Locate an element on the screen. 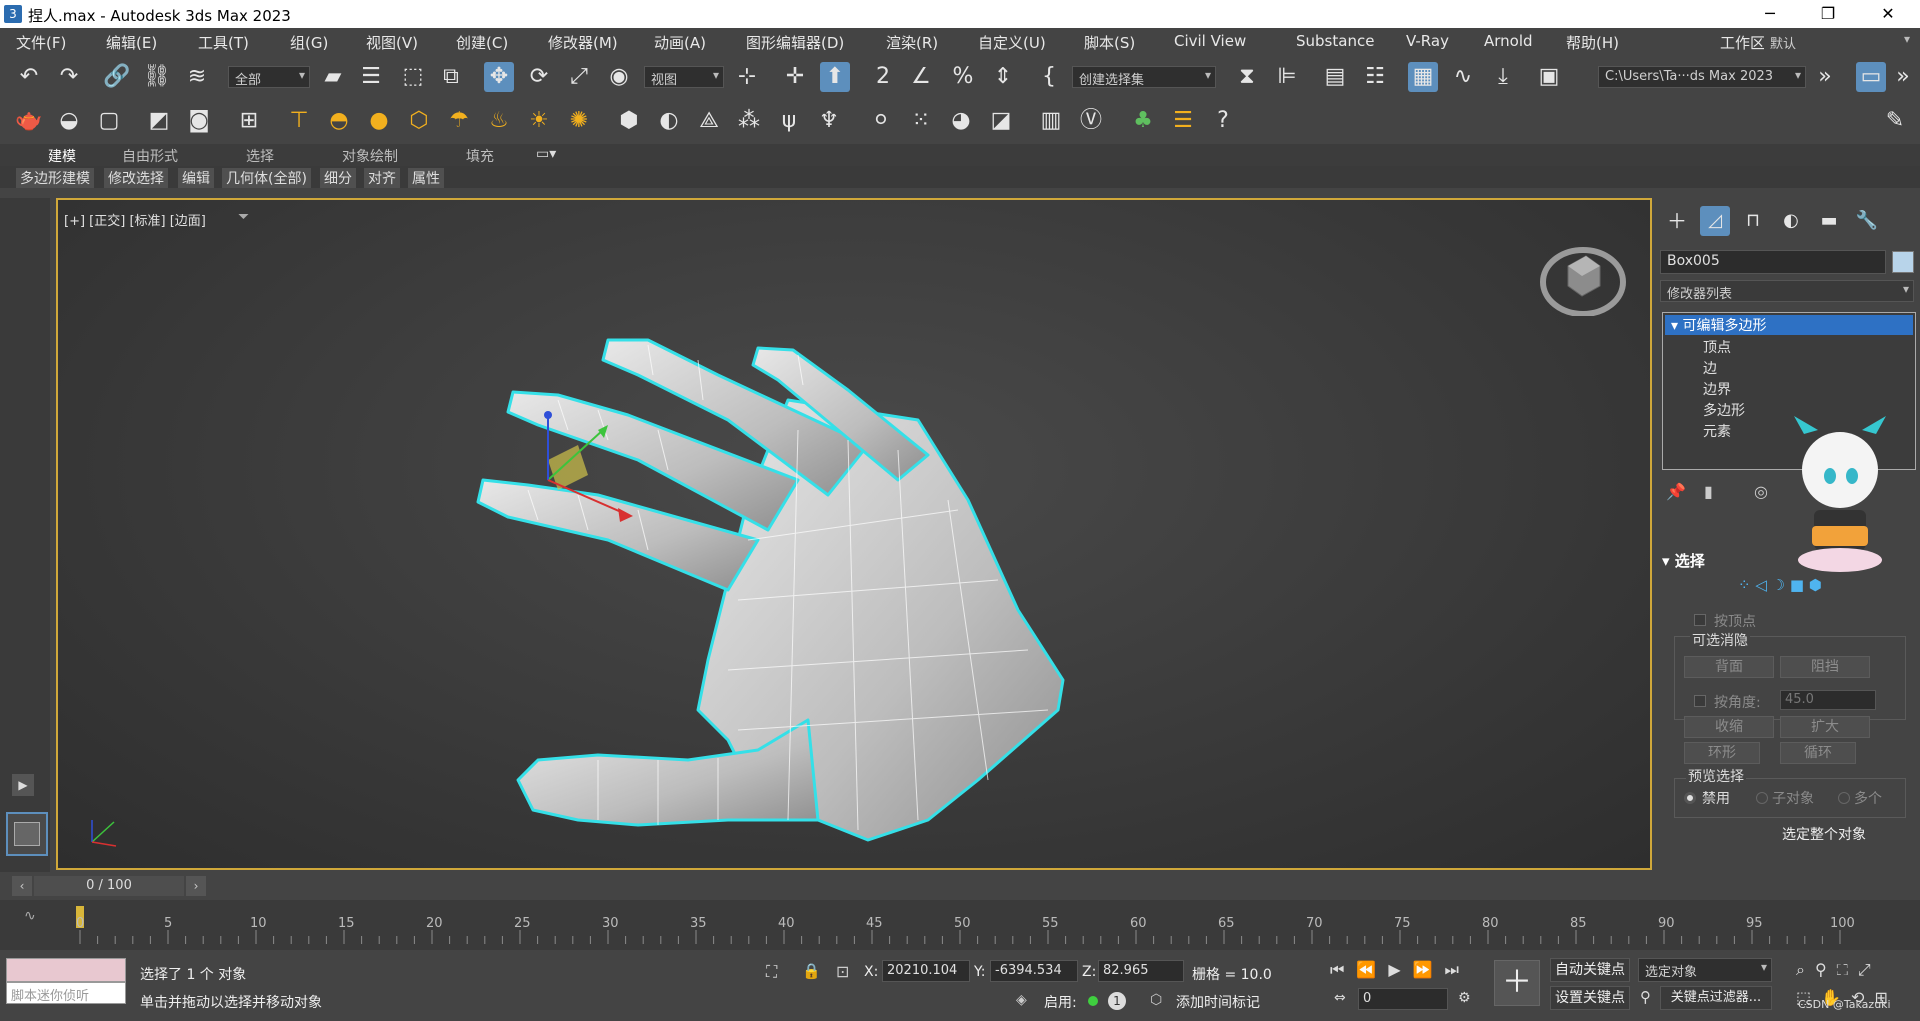 This screenshot has height=1021, width=1920. ring-button: 环形 is located at coordinates (1722, 753).